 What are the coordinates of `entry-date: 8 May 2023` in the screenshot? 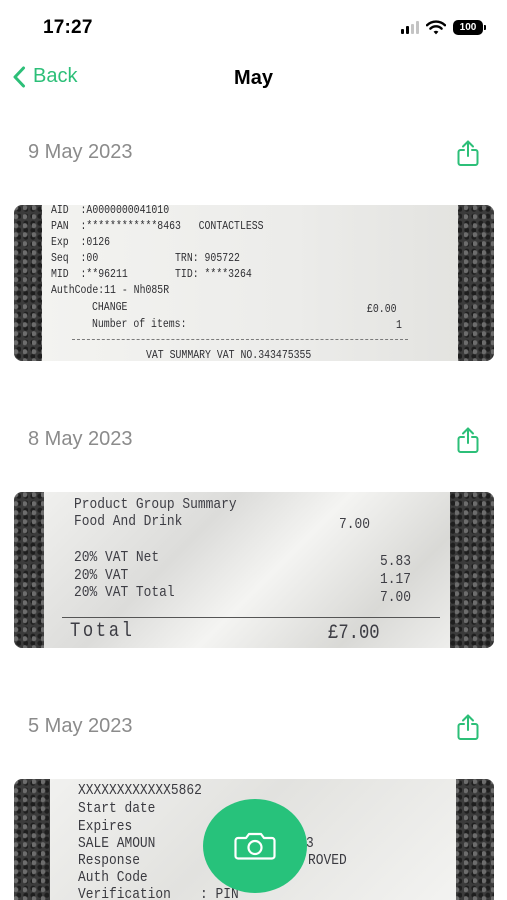 It's located at (80, 439).